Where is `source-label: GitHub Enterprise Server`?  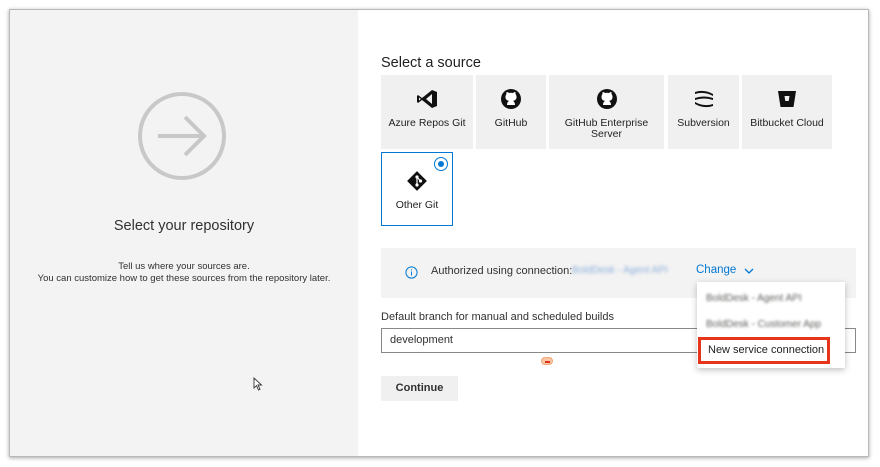 source-label: GitHub Enterprise Server is located at coordinates (606, 128).